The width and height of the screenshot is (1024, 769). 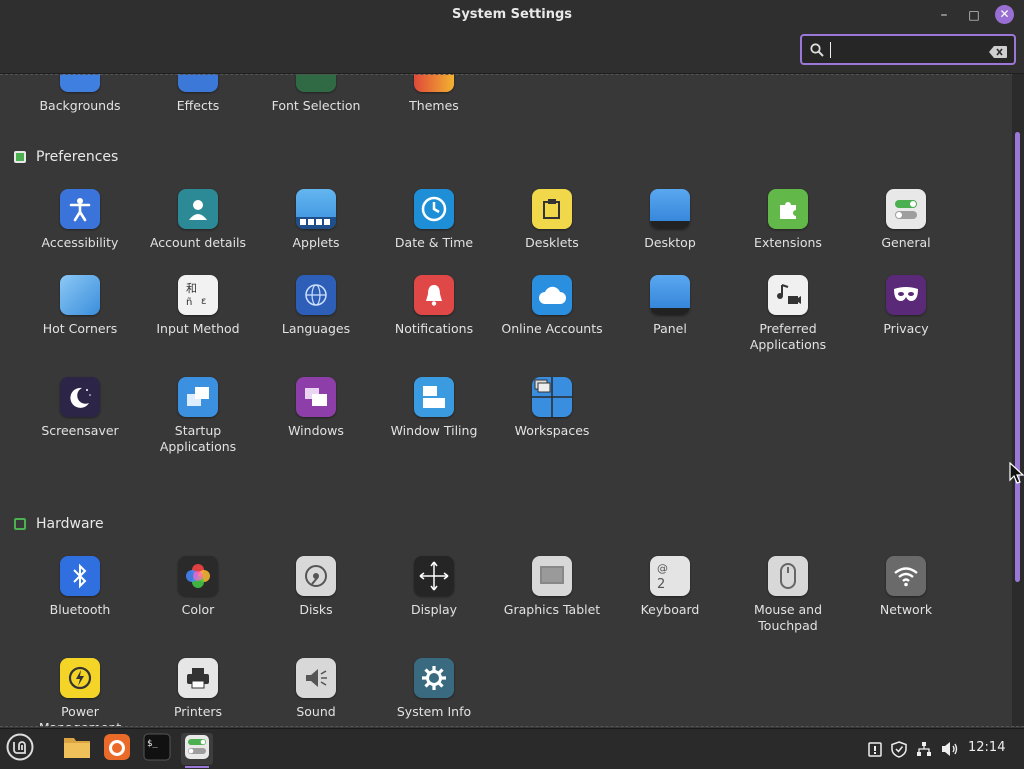 I want to click on tile-extensions: Extensions, so click(x=788, y=220).